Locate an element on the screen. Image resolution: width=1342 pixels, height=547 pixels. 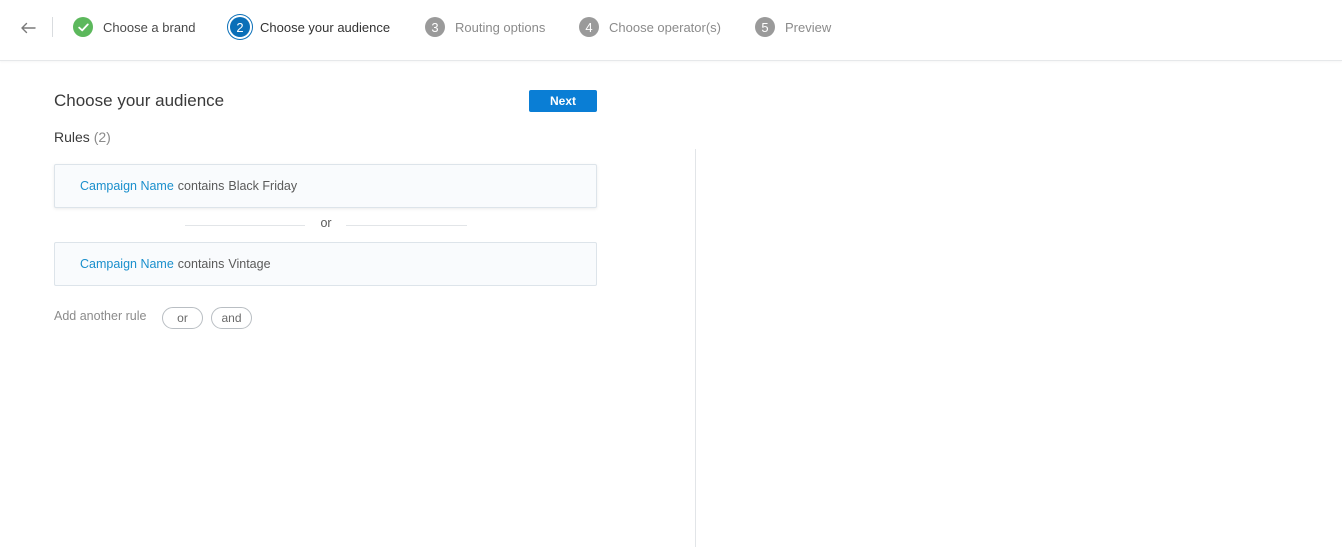
add-rule-label: Add another rule is located at coordinates (100, 316).